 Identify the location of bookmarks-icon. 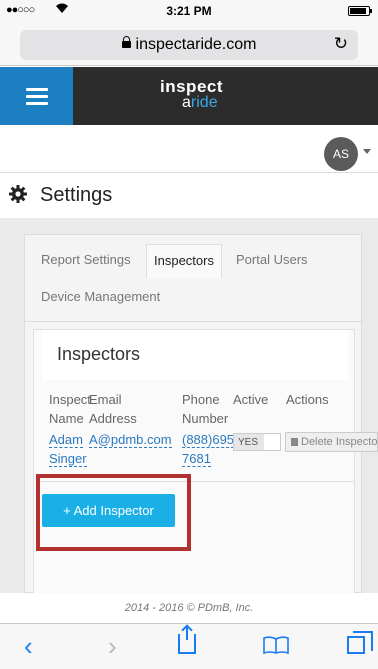
(276, 645).